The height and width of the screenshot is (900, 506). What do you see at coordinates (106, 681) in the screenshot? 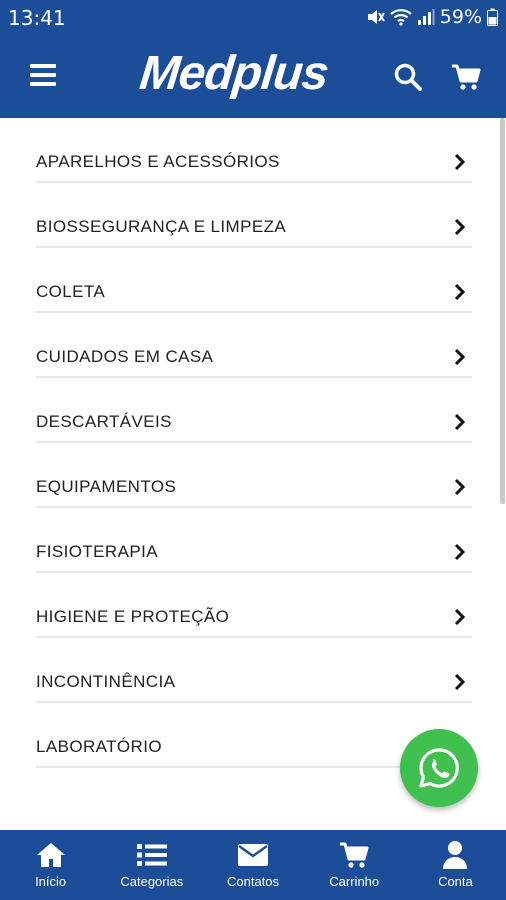
I see `category-label: INCONTINÊNCIA` at bounding box center [106, 681].